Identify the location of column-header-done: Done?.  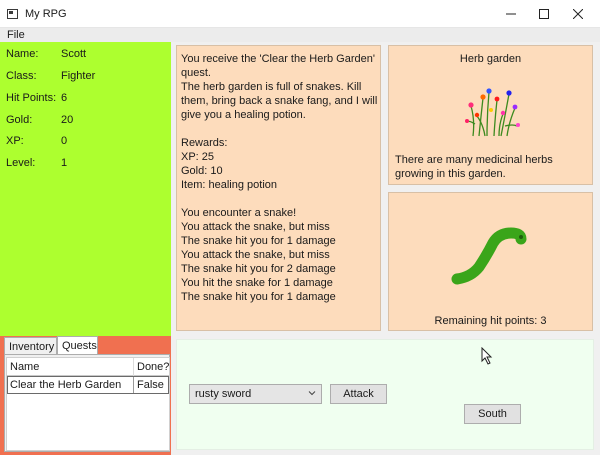
(153, 367).